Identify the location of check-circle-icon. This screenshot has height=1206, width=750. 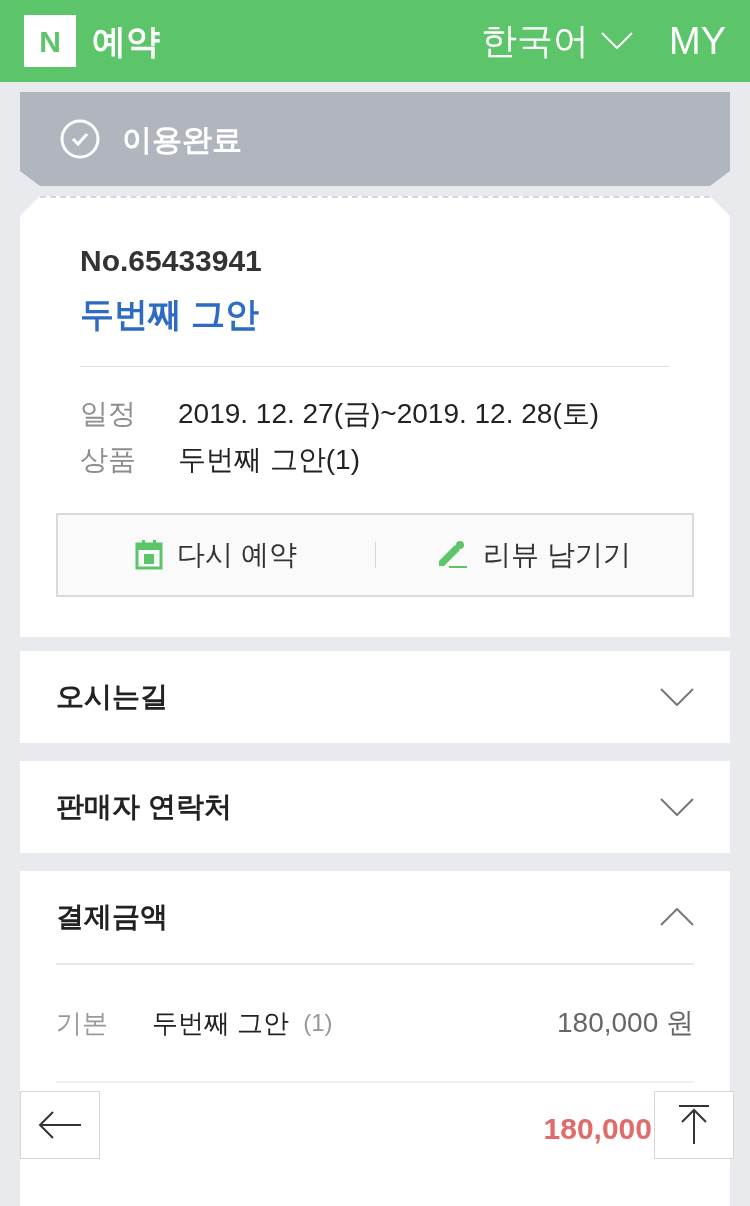
(80, 139).